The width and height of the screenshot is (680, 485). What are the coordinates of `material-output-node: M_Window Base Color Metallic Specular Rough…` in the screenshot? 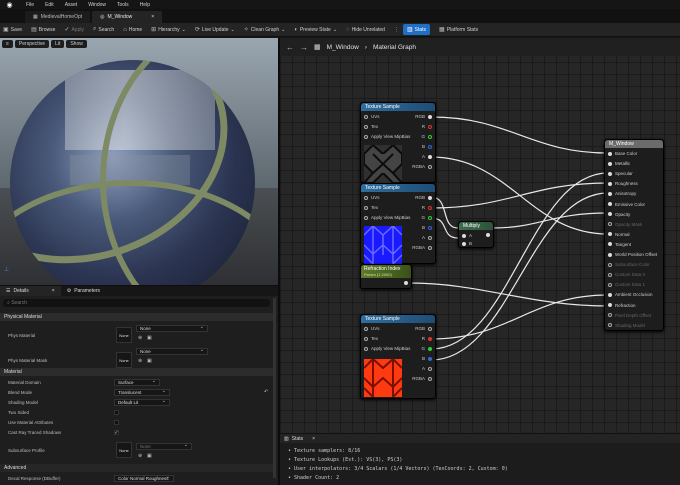 It's located at (634, 235).